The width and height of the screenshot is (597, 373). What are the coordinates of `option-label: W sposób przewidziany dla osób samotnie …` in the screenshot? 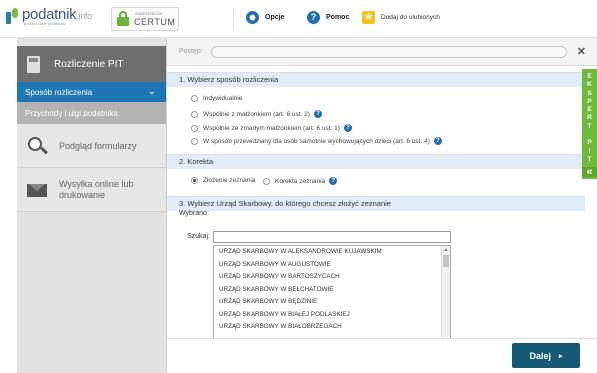 It's located at (316, 141).